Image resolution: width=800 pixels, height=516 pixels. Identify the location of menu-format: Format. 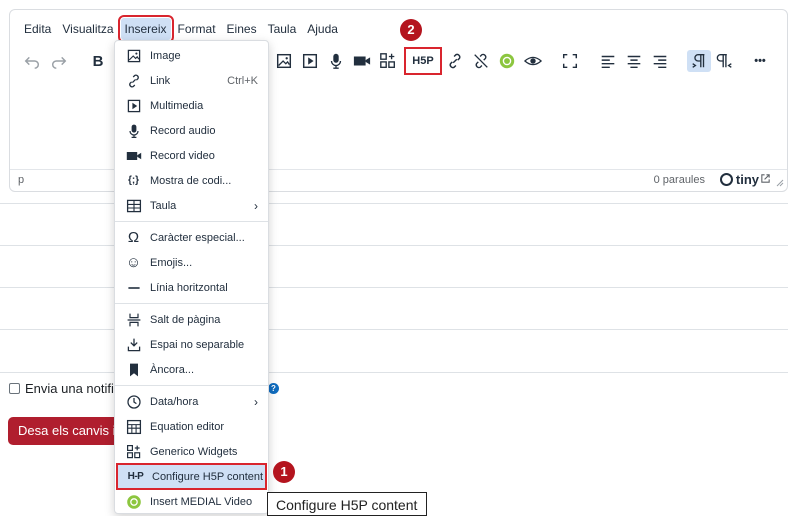
(197, 29).